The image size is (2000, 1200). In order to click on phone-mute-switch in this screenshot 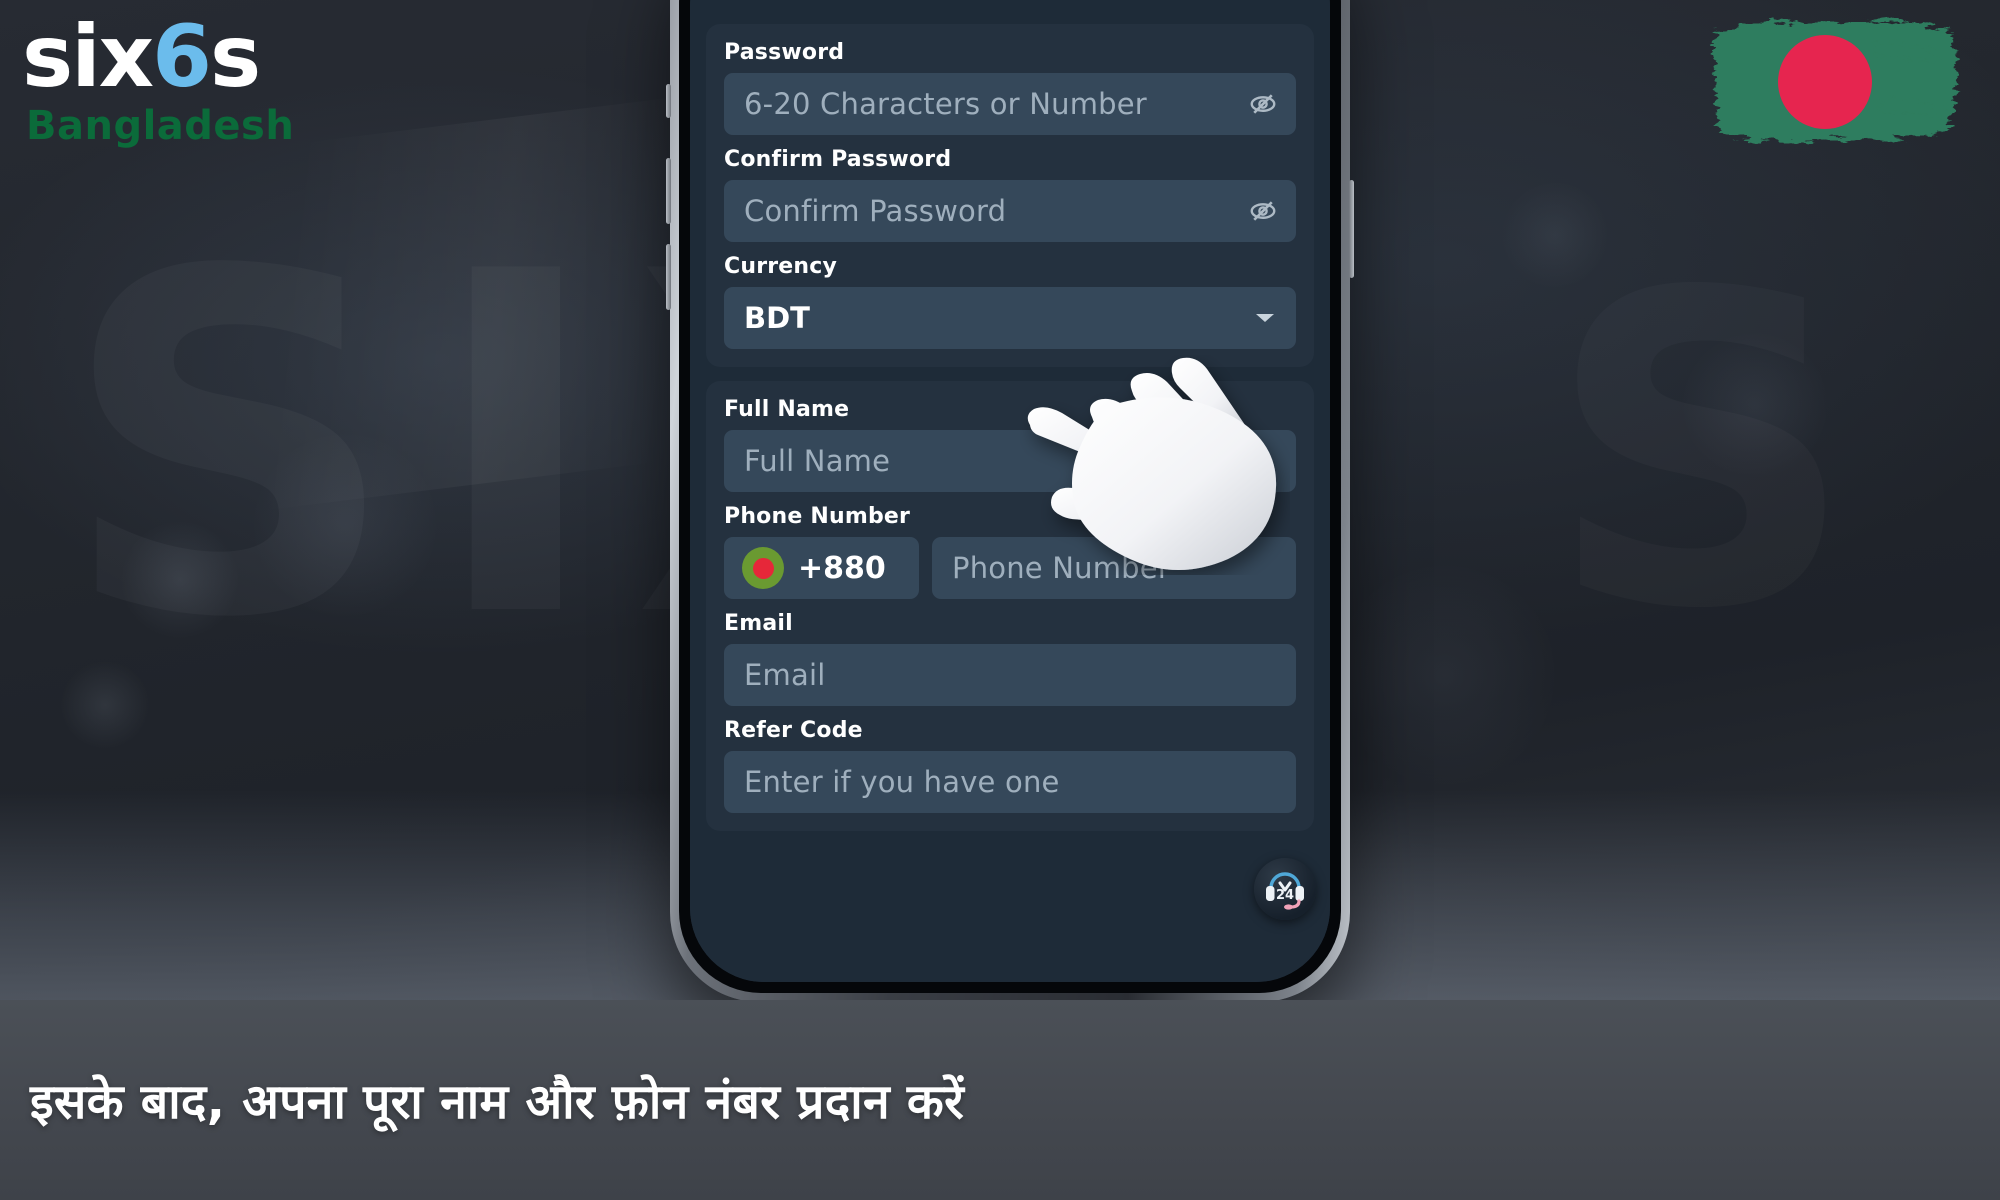, I will do `click(668, 101)`.